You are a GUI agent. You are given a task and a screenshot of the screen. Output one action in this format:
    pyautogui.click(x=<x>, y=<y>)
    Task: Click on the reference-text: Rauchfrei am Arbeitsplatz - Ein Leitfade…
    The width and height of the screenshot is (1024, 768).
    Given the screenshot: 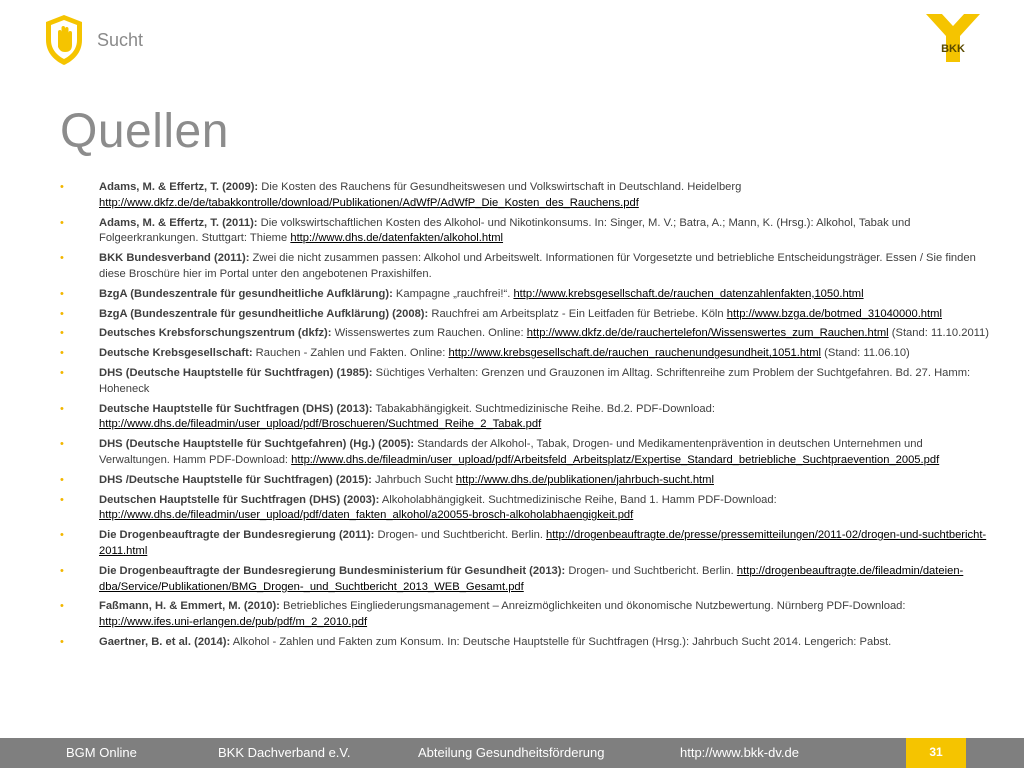 What is the action you would take?
    pyautogui.click(x=577, y=313)
    